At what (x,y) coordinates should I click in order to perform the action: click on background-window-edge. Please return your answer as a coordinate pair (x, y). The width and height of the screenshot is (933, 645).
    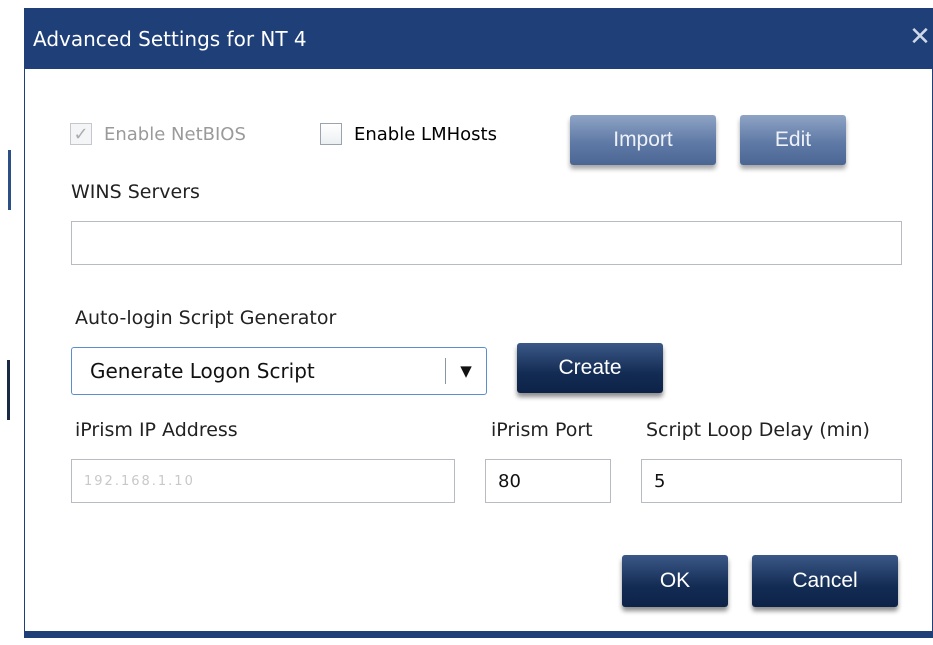
    Looking at the image, I should click on (12, 322).